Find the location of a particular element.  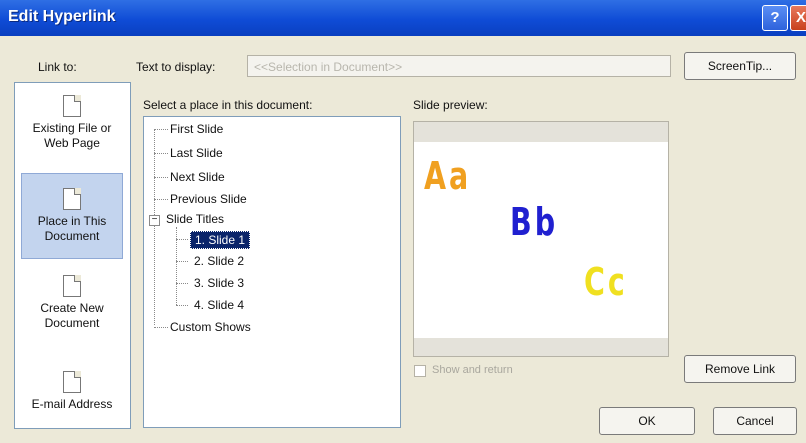

page-icon is located at coordinates (72, 106).